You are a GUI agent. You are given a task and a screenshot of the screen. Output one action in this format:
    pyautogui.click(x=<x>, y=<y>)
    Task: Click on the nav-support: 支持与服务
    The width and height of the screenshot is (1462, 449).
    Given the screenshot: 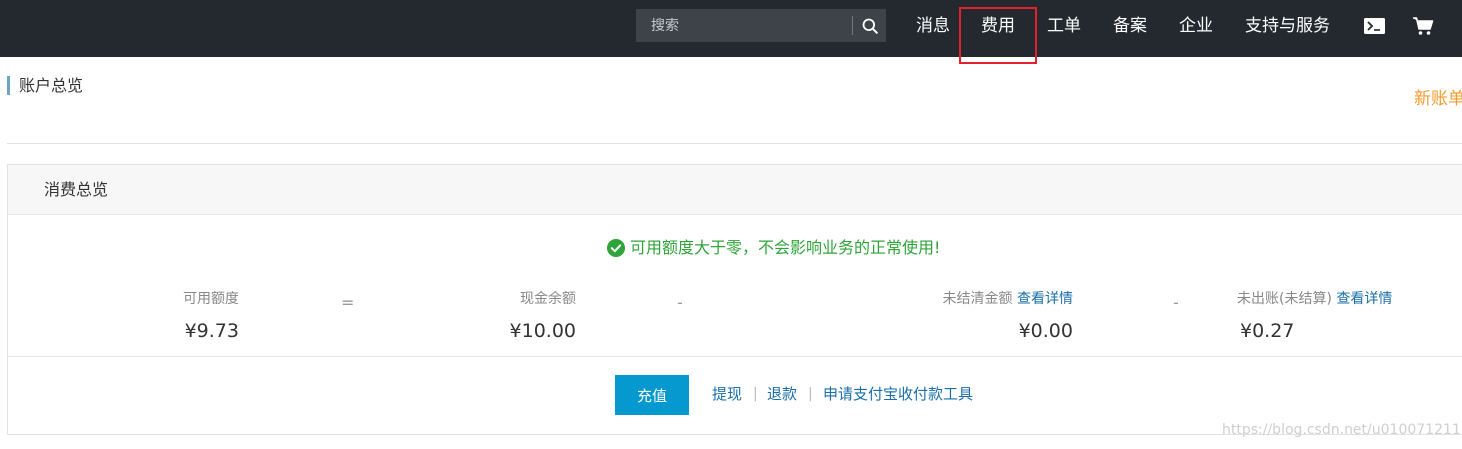 What is the action you would take?
    pyautogui.click(x=1287, y=26)
    